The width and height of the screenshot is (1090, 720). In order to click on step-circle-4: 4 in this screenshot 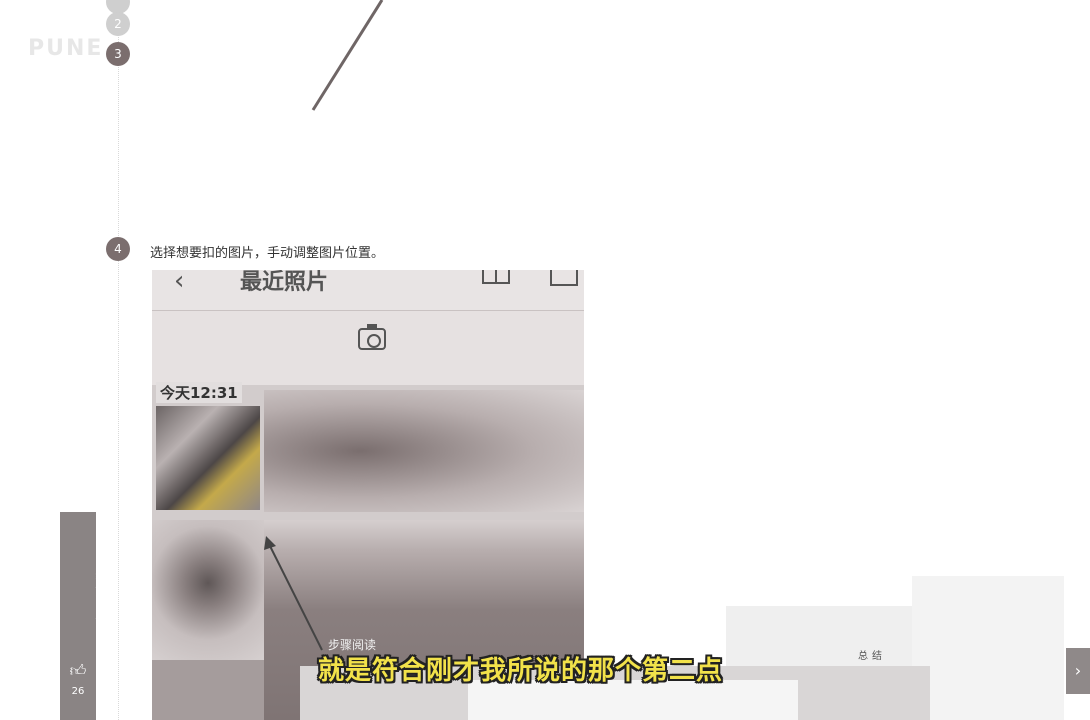, I will do `click(118, 249)`.